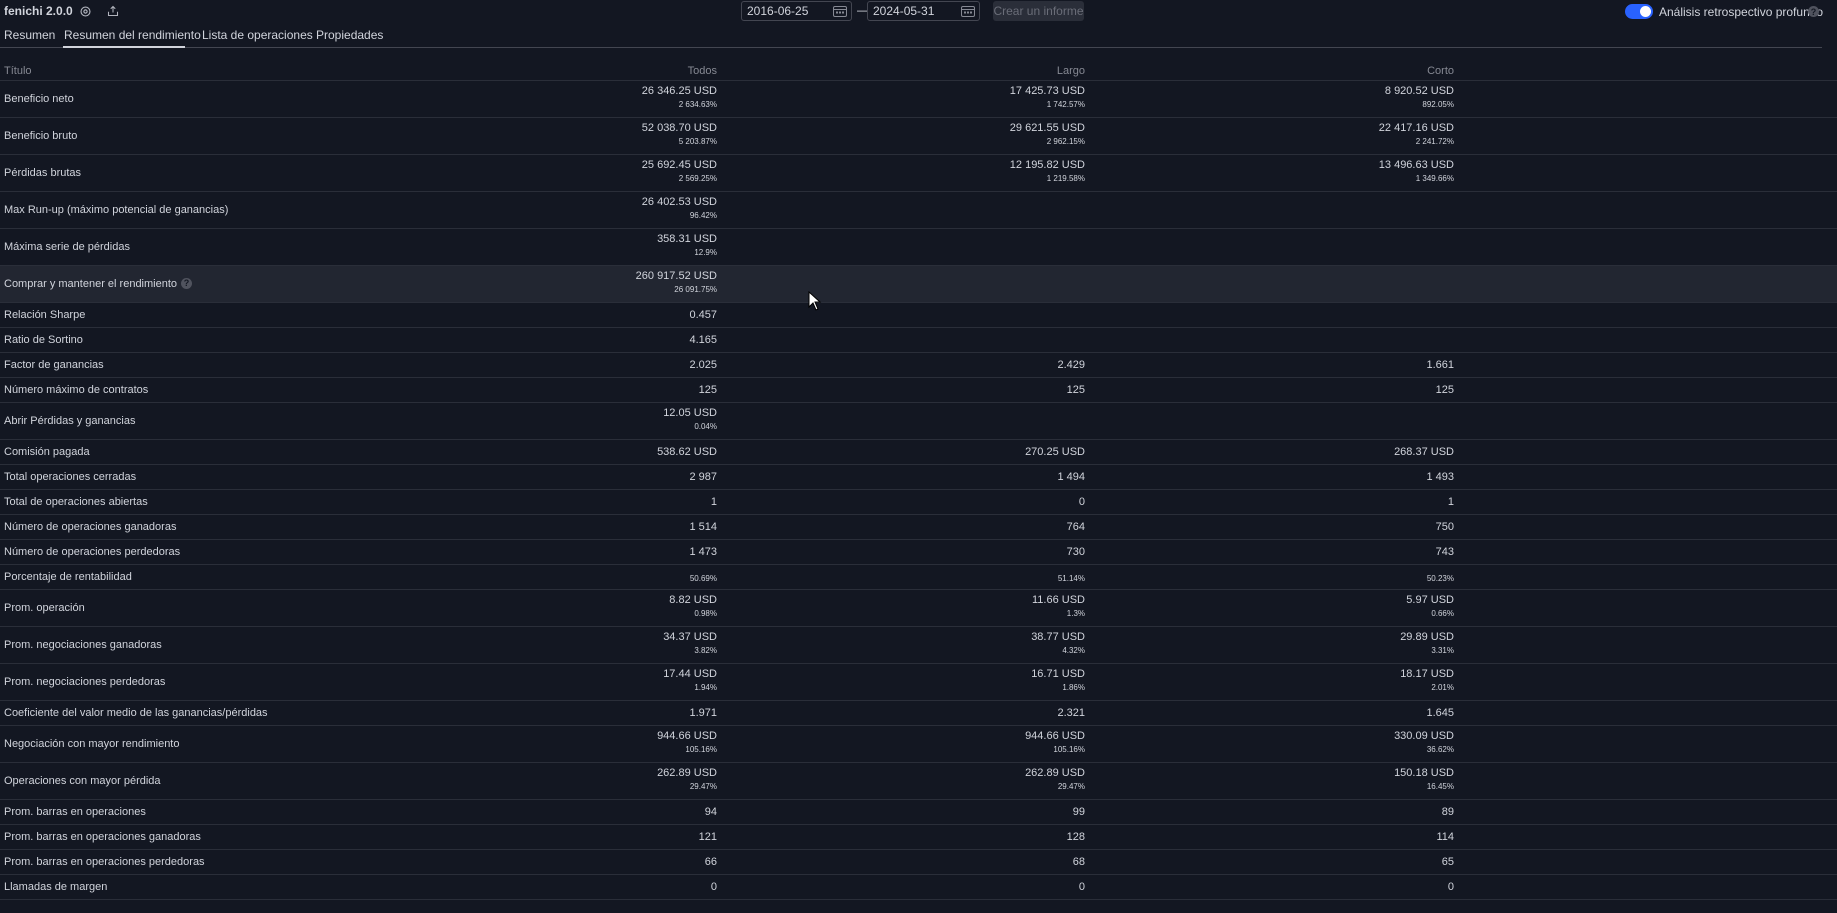 Image resolution: width=1837 pixels, height=913 pixels. Describe the element at coordinates (703, 315) in the screenshot. I see `cell-all: 0.457` at that location.